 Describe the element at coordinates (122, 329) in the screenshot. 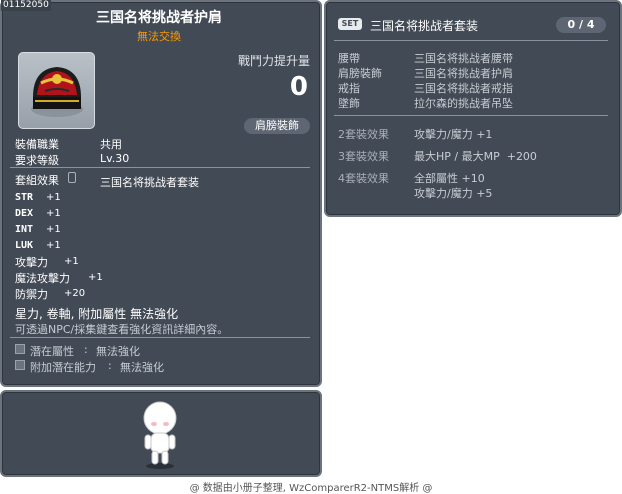

I see `info-note: 可透過NPC/採集鍵查看強化資訊詳細內容。` at that location.